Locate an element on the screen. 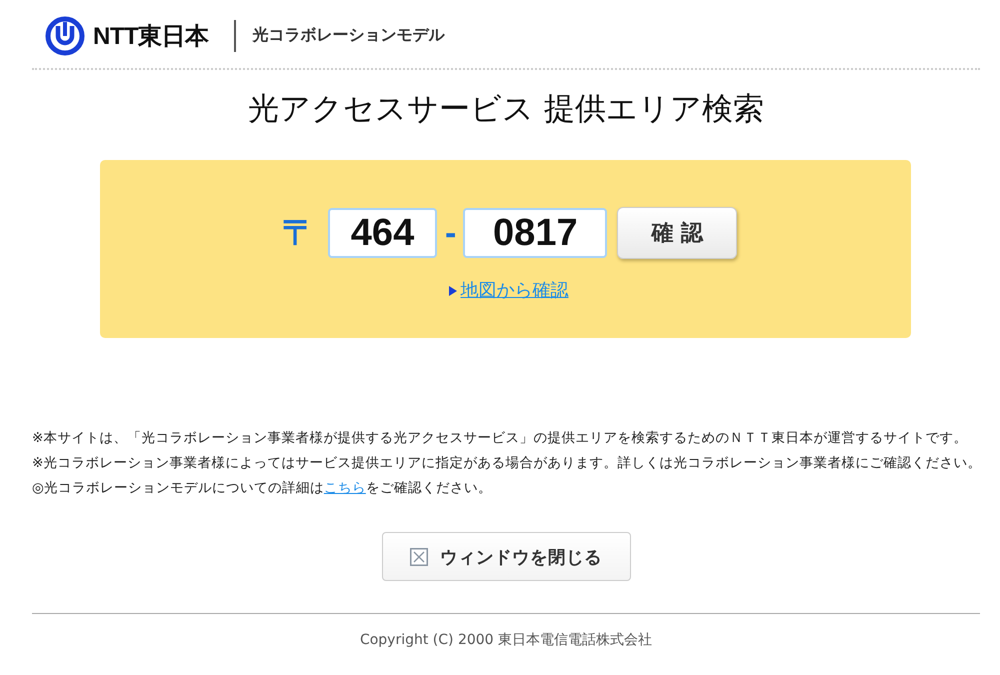 This screenshot has height=675, width=1000. close-box-icon is located at coordinates (419, 557).